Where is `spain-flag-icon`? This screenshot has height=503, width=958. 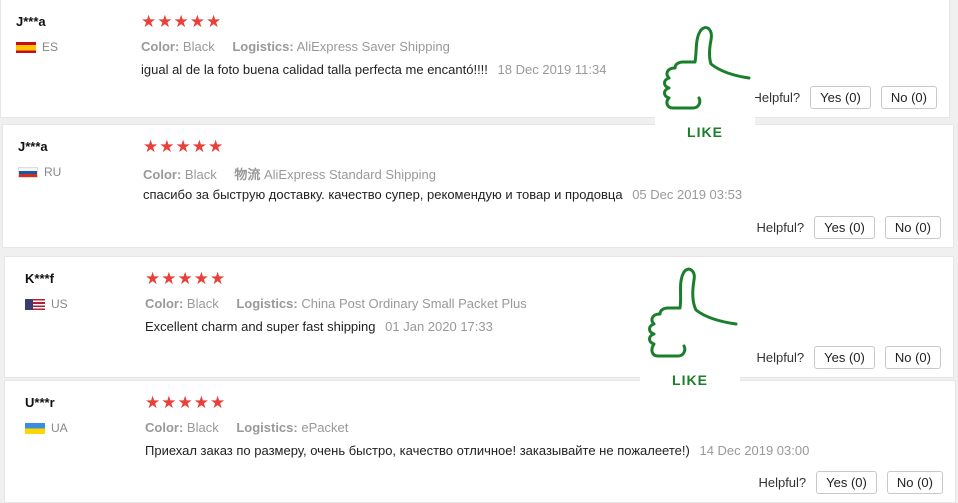
spain-flag-icon is located at coordinates (26, 47).